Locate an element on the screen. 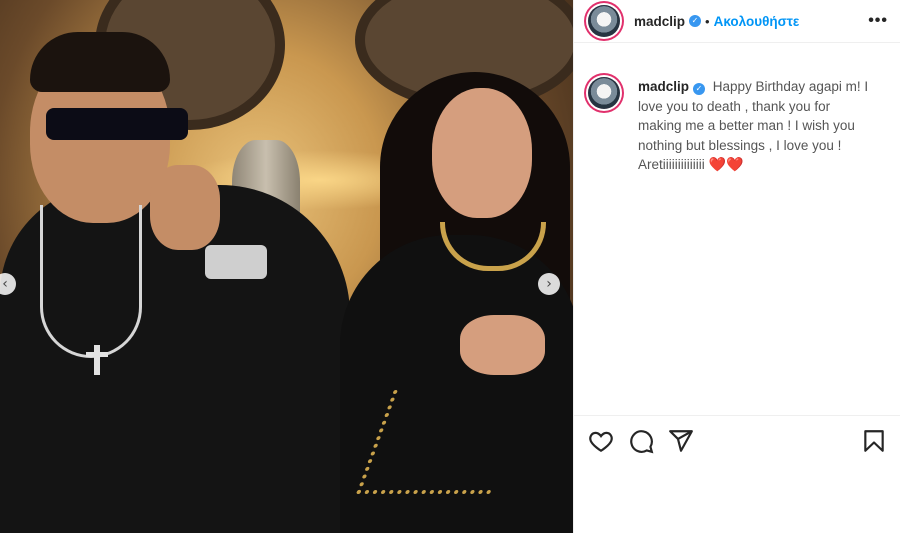 Image resolution: width=900 pixels, height=533 pixels. more-options-icon: ••• is located at coordinates (878, 21).